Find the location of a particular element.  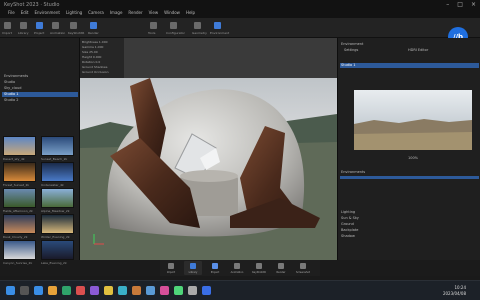

minimize-button: – is located at coordinates (447, 4).